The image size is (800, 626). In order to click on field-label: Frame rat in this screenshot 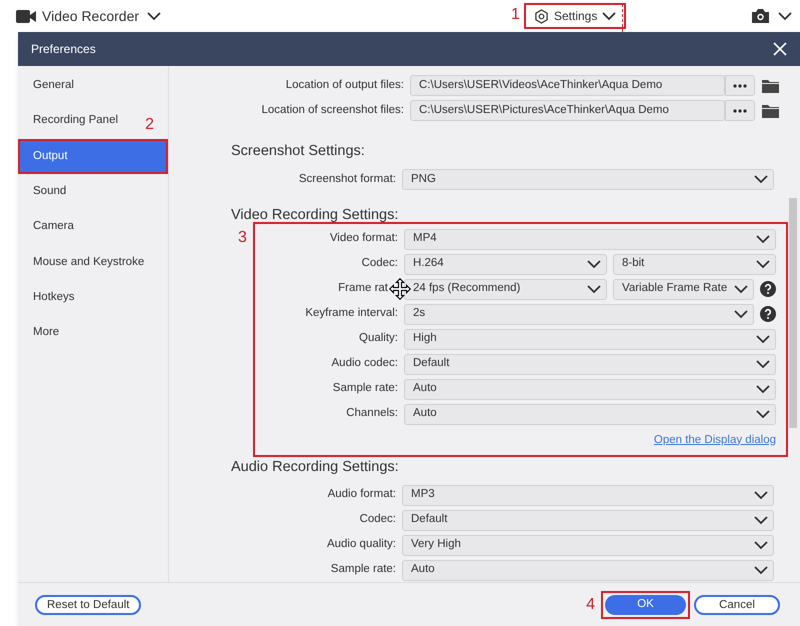, I will do `click(363, 288)`.